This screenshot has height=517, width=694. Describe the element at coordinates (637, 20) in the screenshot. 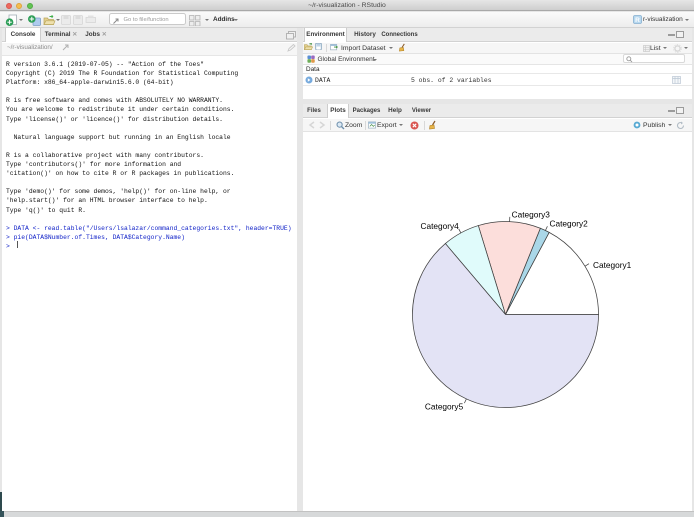

I see `svg-text: R` at that location.